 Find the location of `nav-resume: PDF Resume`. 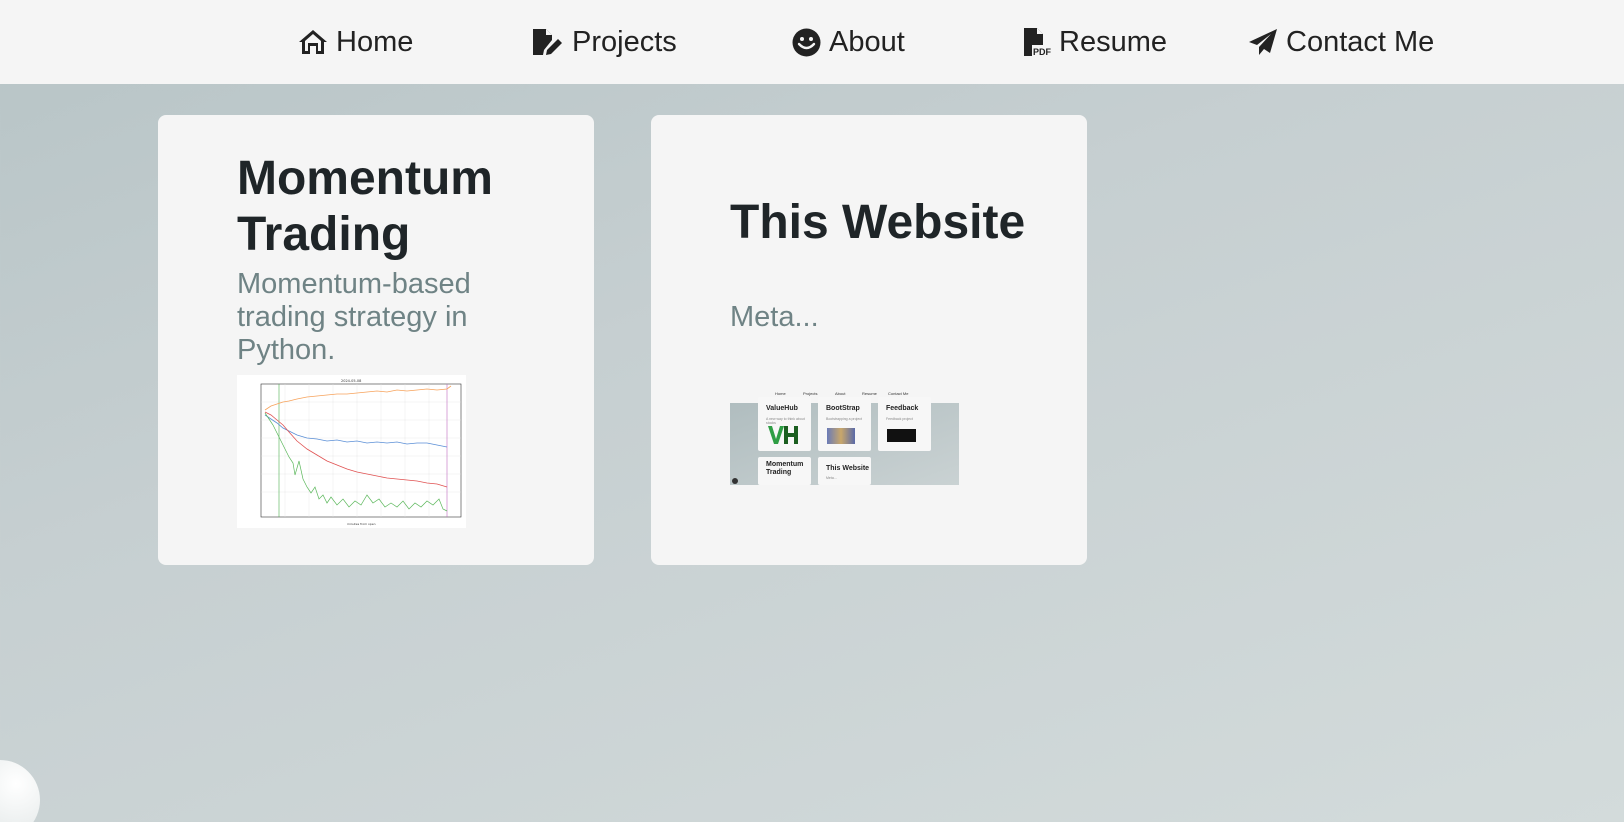

nav-resume: PDF Resume is located at coordinates (1095, 42).